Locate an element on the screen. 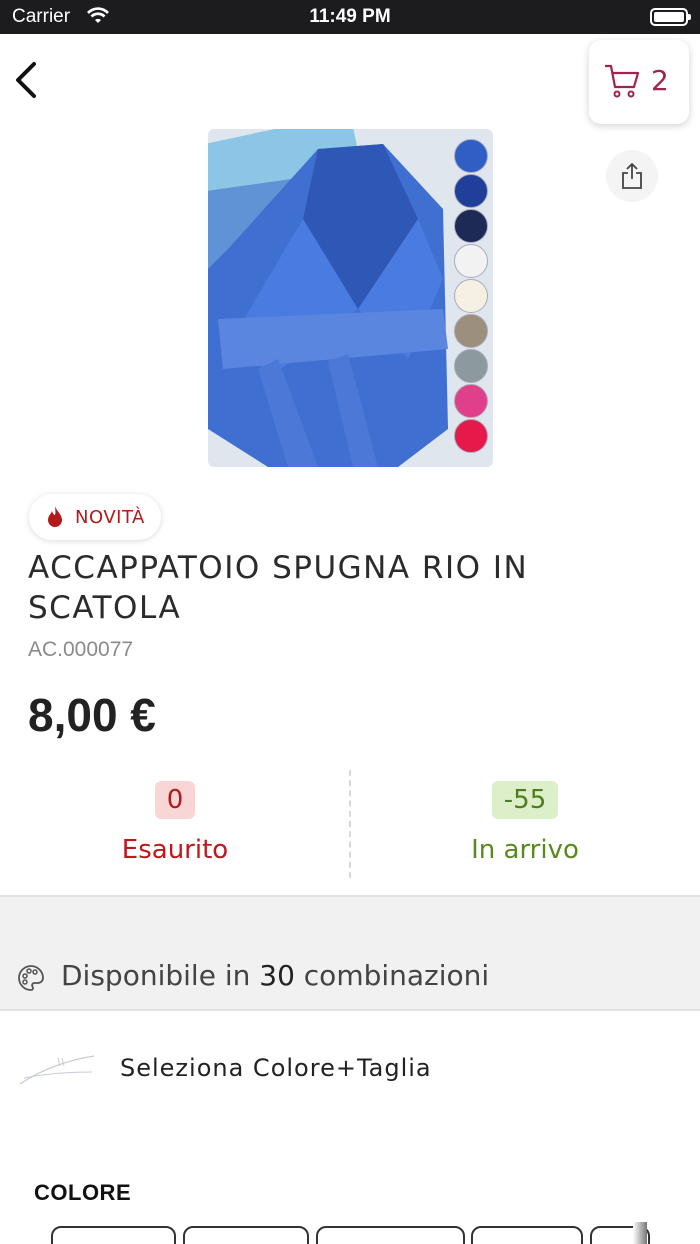  chevron-left-icon is located at coordinates (26, 80).